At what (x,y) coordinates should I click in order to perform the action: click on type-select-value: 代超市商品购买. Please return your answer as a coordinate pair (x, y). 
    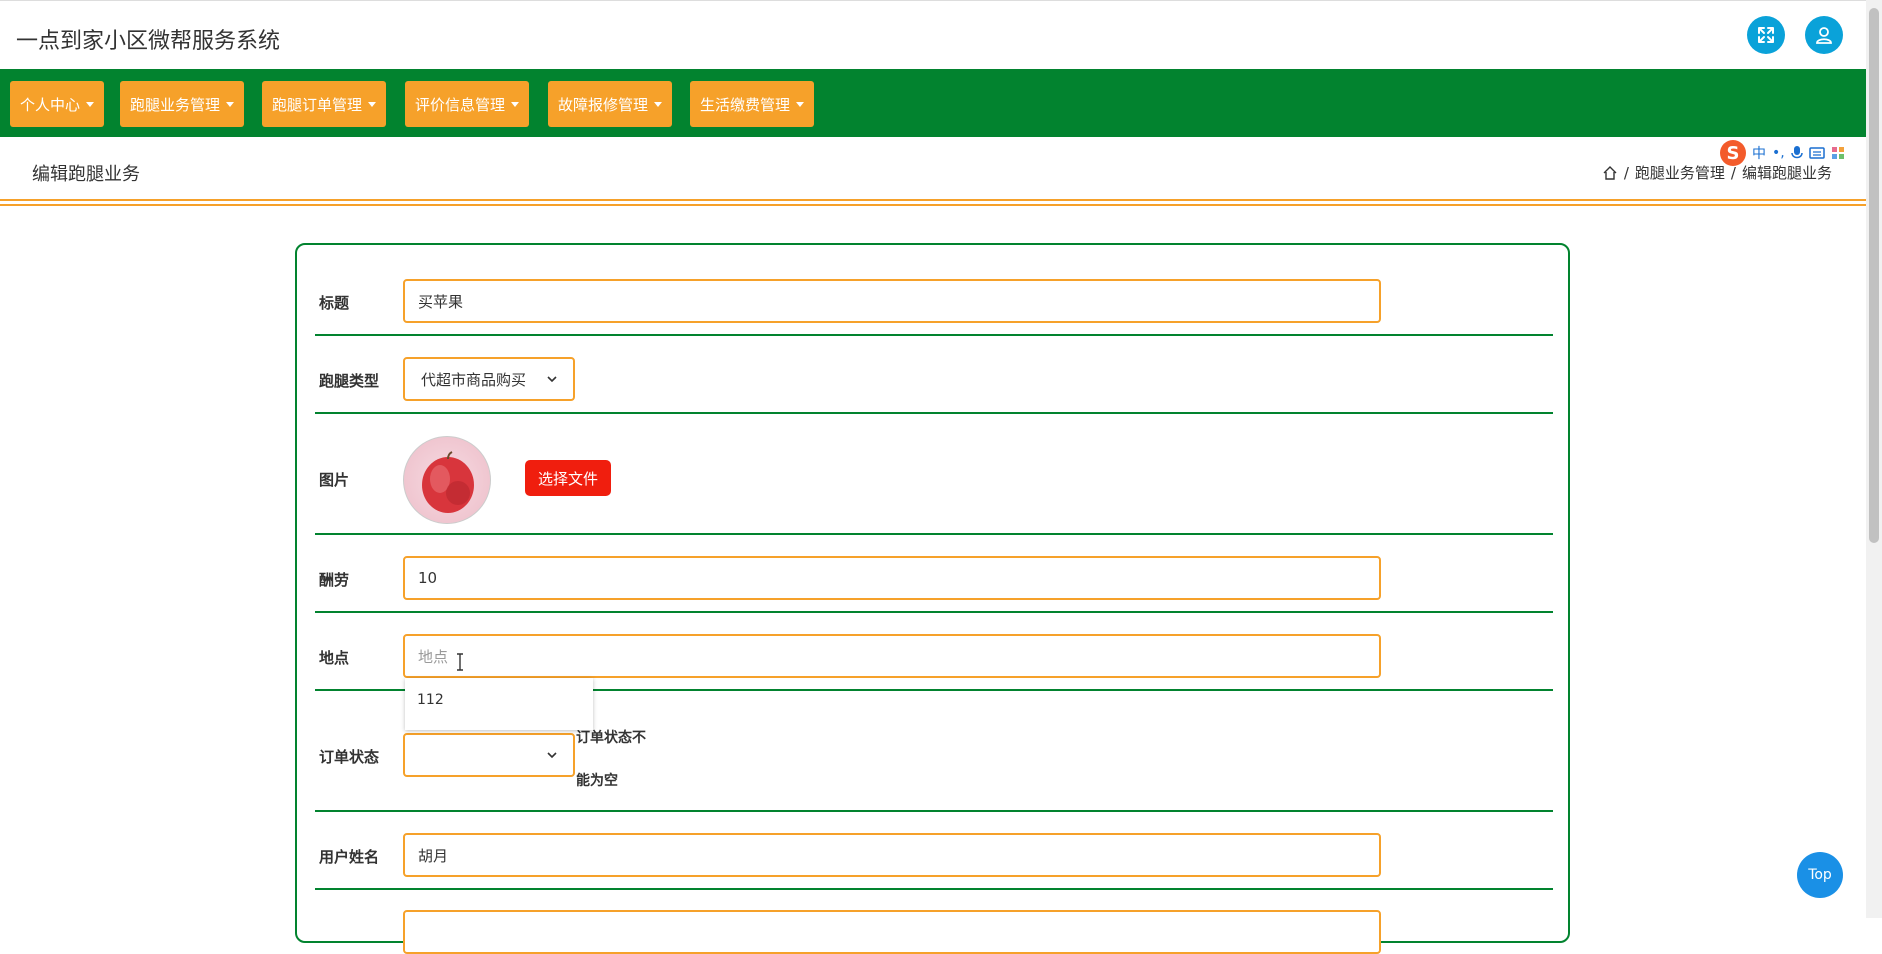
    Looking at the image, I should click on (474, 379).